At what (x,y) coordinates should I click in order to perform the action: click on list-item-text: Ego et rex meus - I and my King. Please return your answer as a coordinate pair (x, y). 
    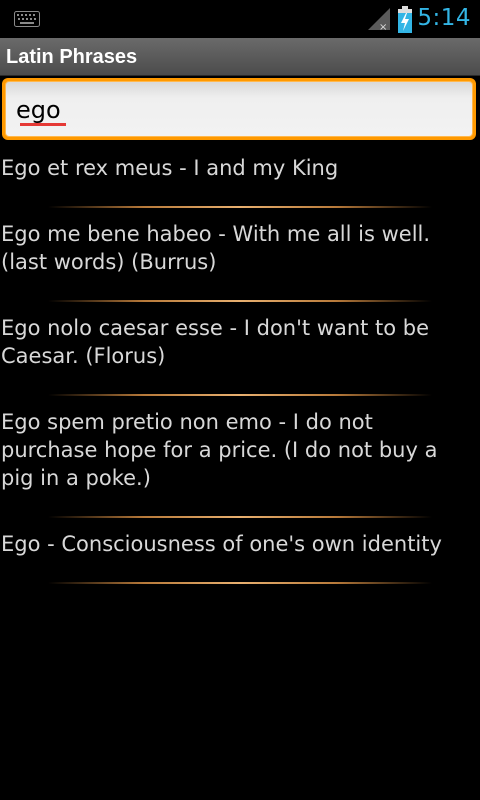
    Looking at the image, I should click on (170, 168).